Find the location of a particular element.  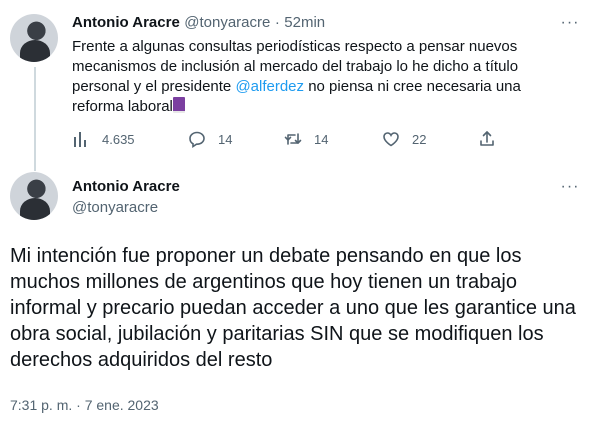

views-count: 4.635 is located at coordinates (118, 139).